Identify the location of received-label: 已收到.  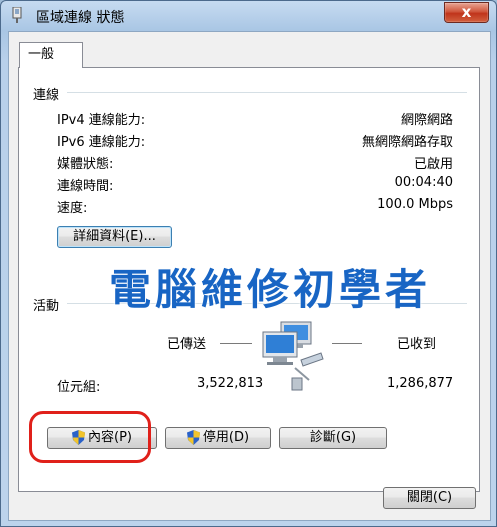
(417, 344).